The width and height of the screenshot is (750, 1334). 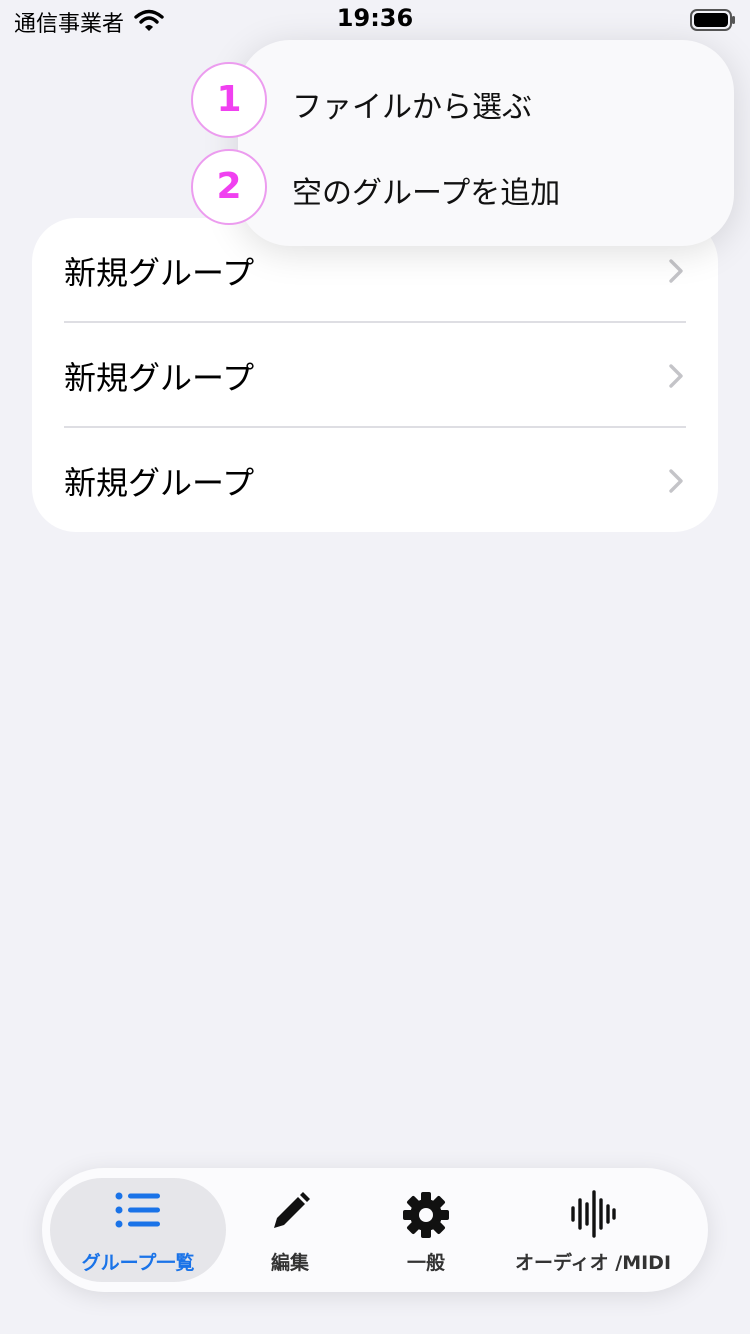 What do you see at coordinates (137, 1210) in the screenshot?
I see `list-icon` at bounding box center [137, 1210].